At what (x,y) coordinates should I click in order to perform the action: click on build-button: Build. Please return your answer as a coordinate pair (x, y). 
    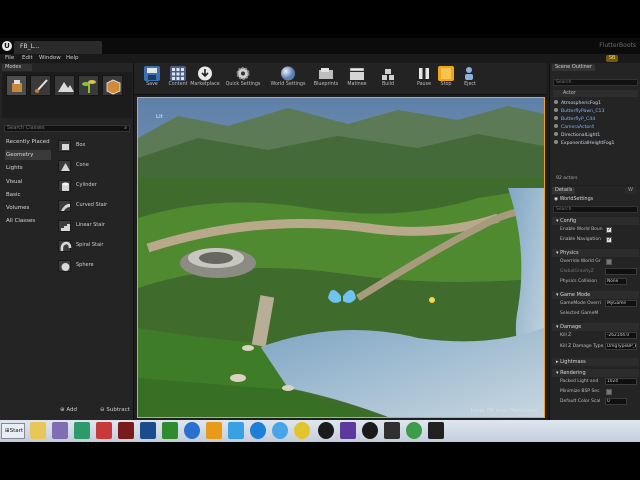
    Looking at the image, I should click on (388, 79).